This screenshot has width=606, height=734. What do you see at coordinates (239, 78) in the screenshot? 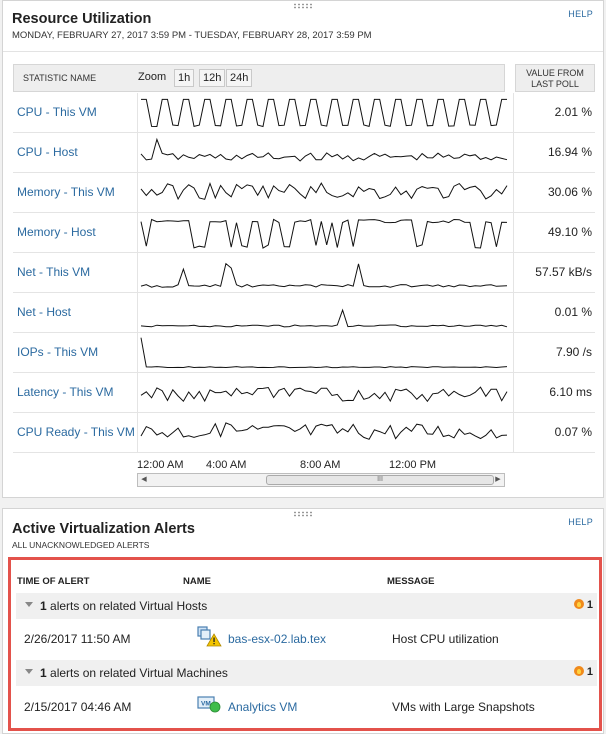
I see `zoom-24h-button: 24h` at bounding box center [239, 78].